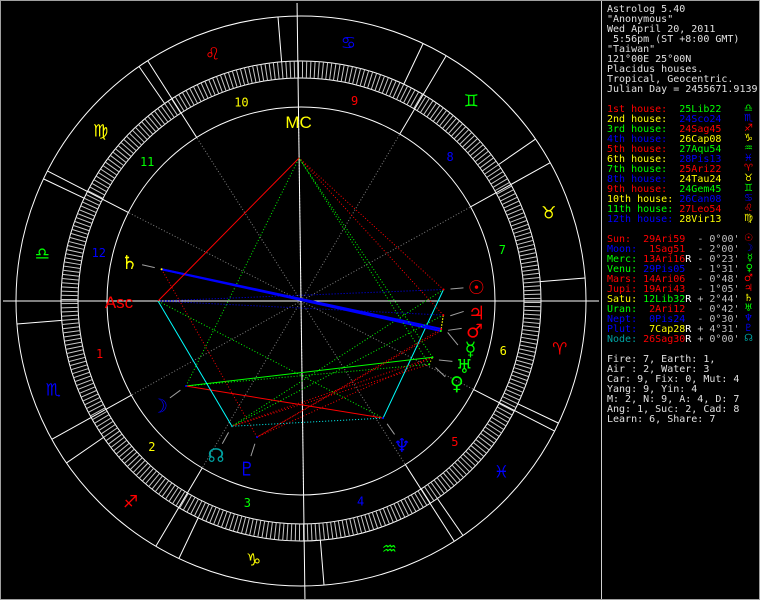 This screenshot has width=760, height=600. What do you see at coordinates (348, 43) in the screenshot?
I see `sign-cancer-icon: ♋` at bounding box center [348, 43].